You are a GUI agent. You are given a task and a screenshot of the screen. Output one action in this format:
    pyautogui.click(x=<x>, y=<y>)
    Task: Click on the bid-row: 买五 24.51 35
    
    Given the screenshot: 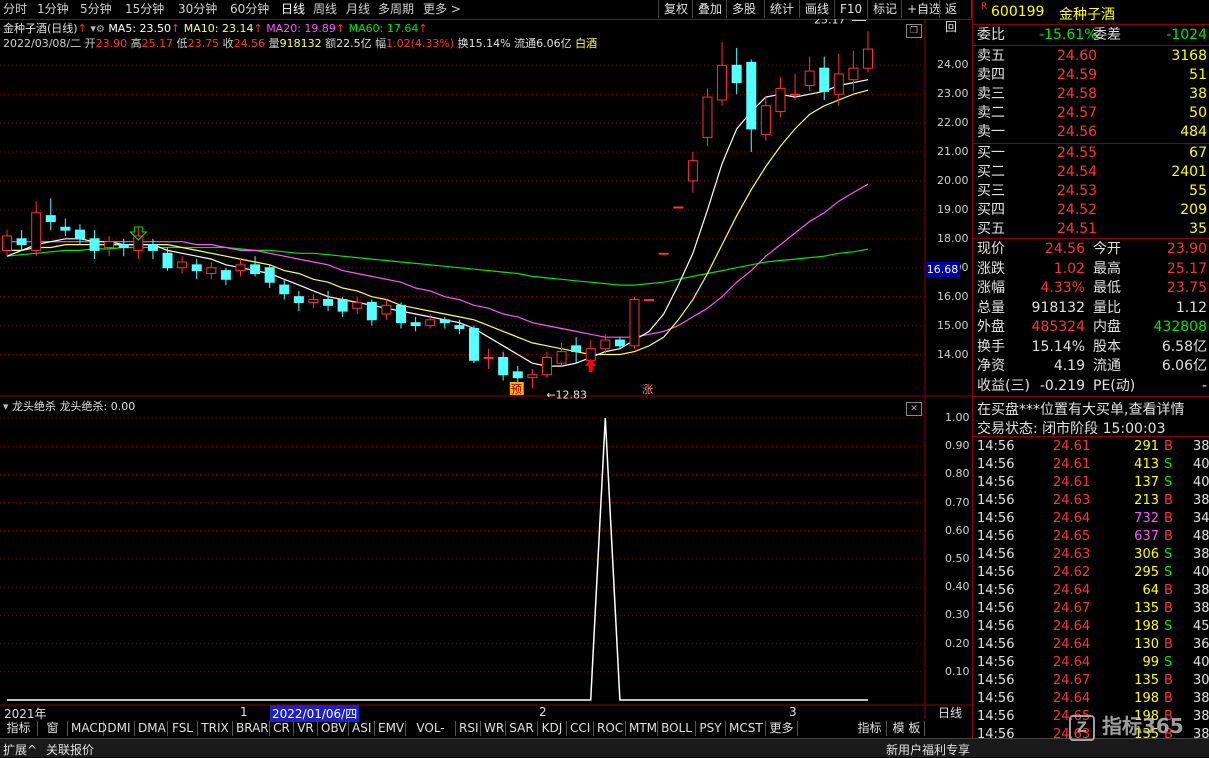 What is the action you would take?
    pyautogui.click(x=1093, y=229)
    